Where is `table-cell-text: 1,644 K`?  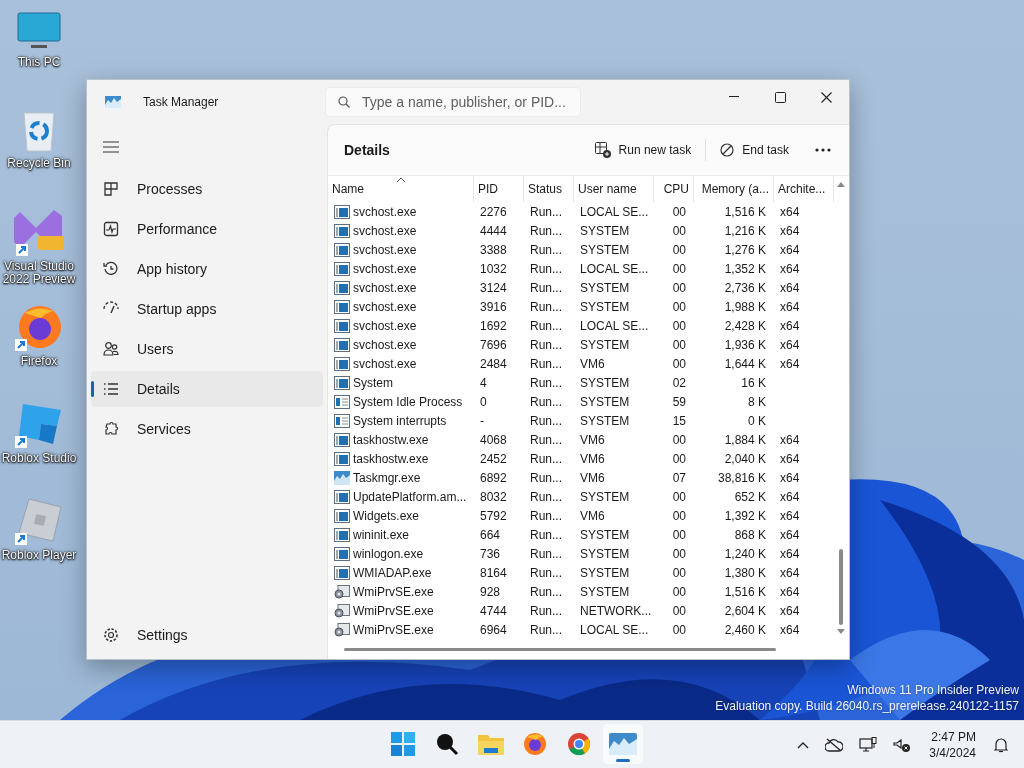 table-cell-text: 1,644 K is located at coordinates (745, 364).